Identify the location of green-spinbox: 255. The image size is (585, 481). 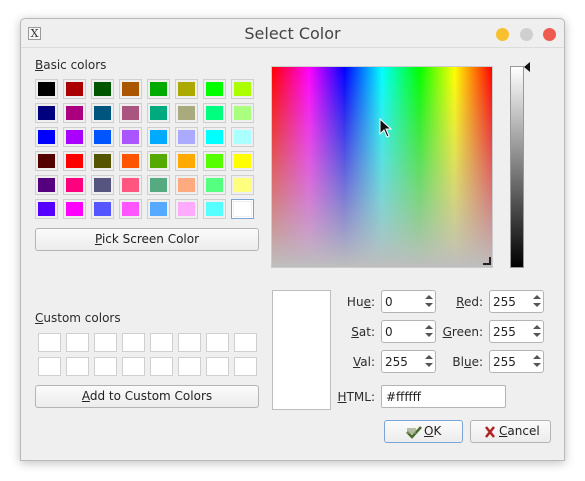
(516, 331).